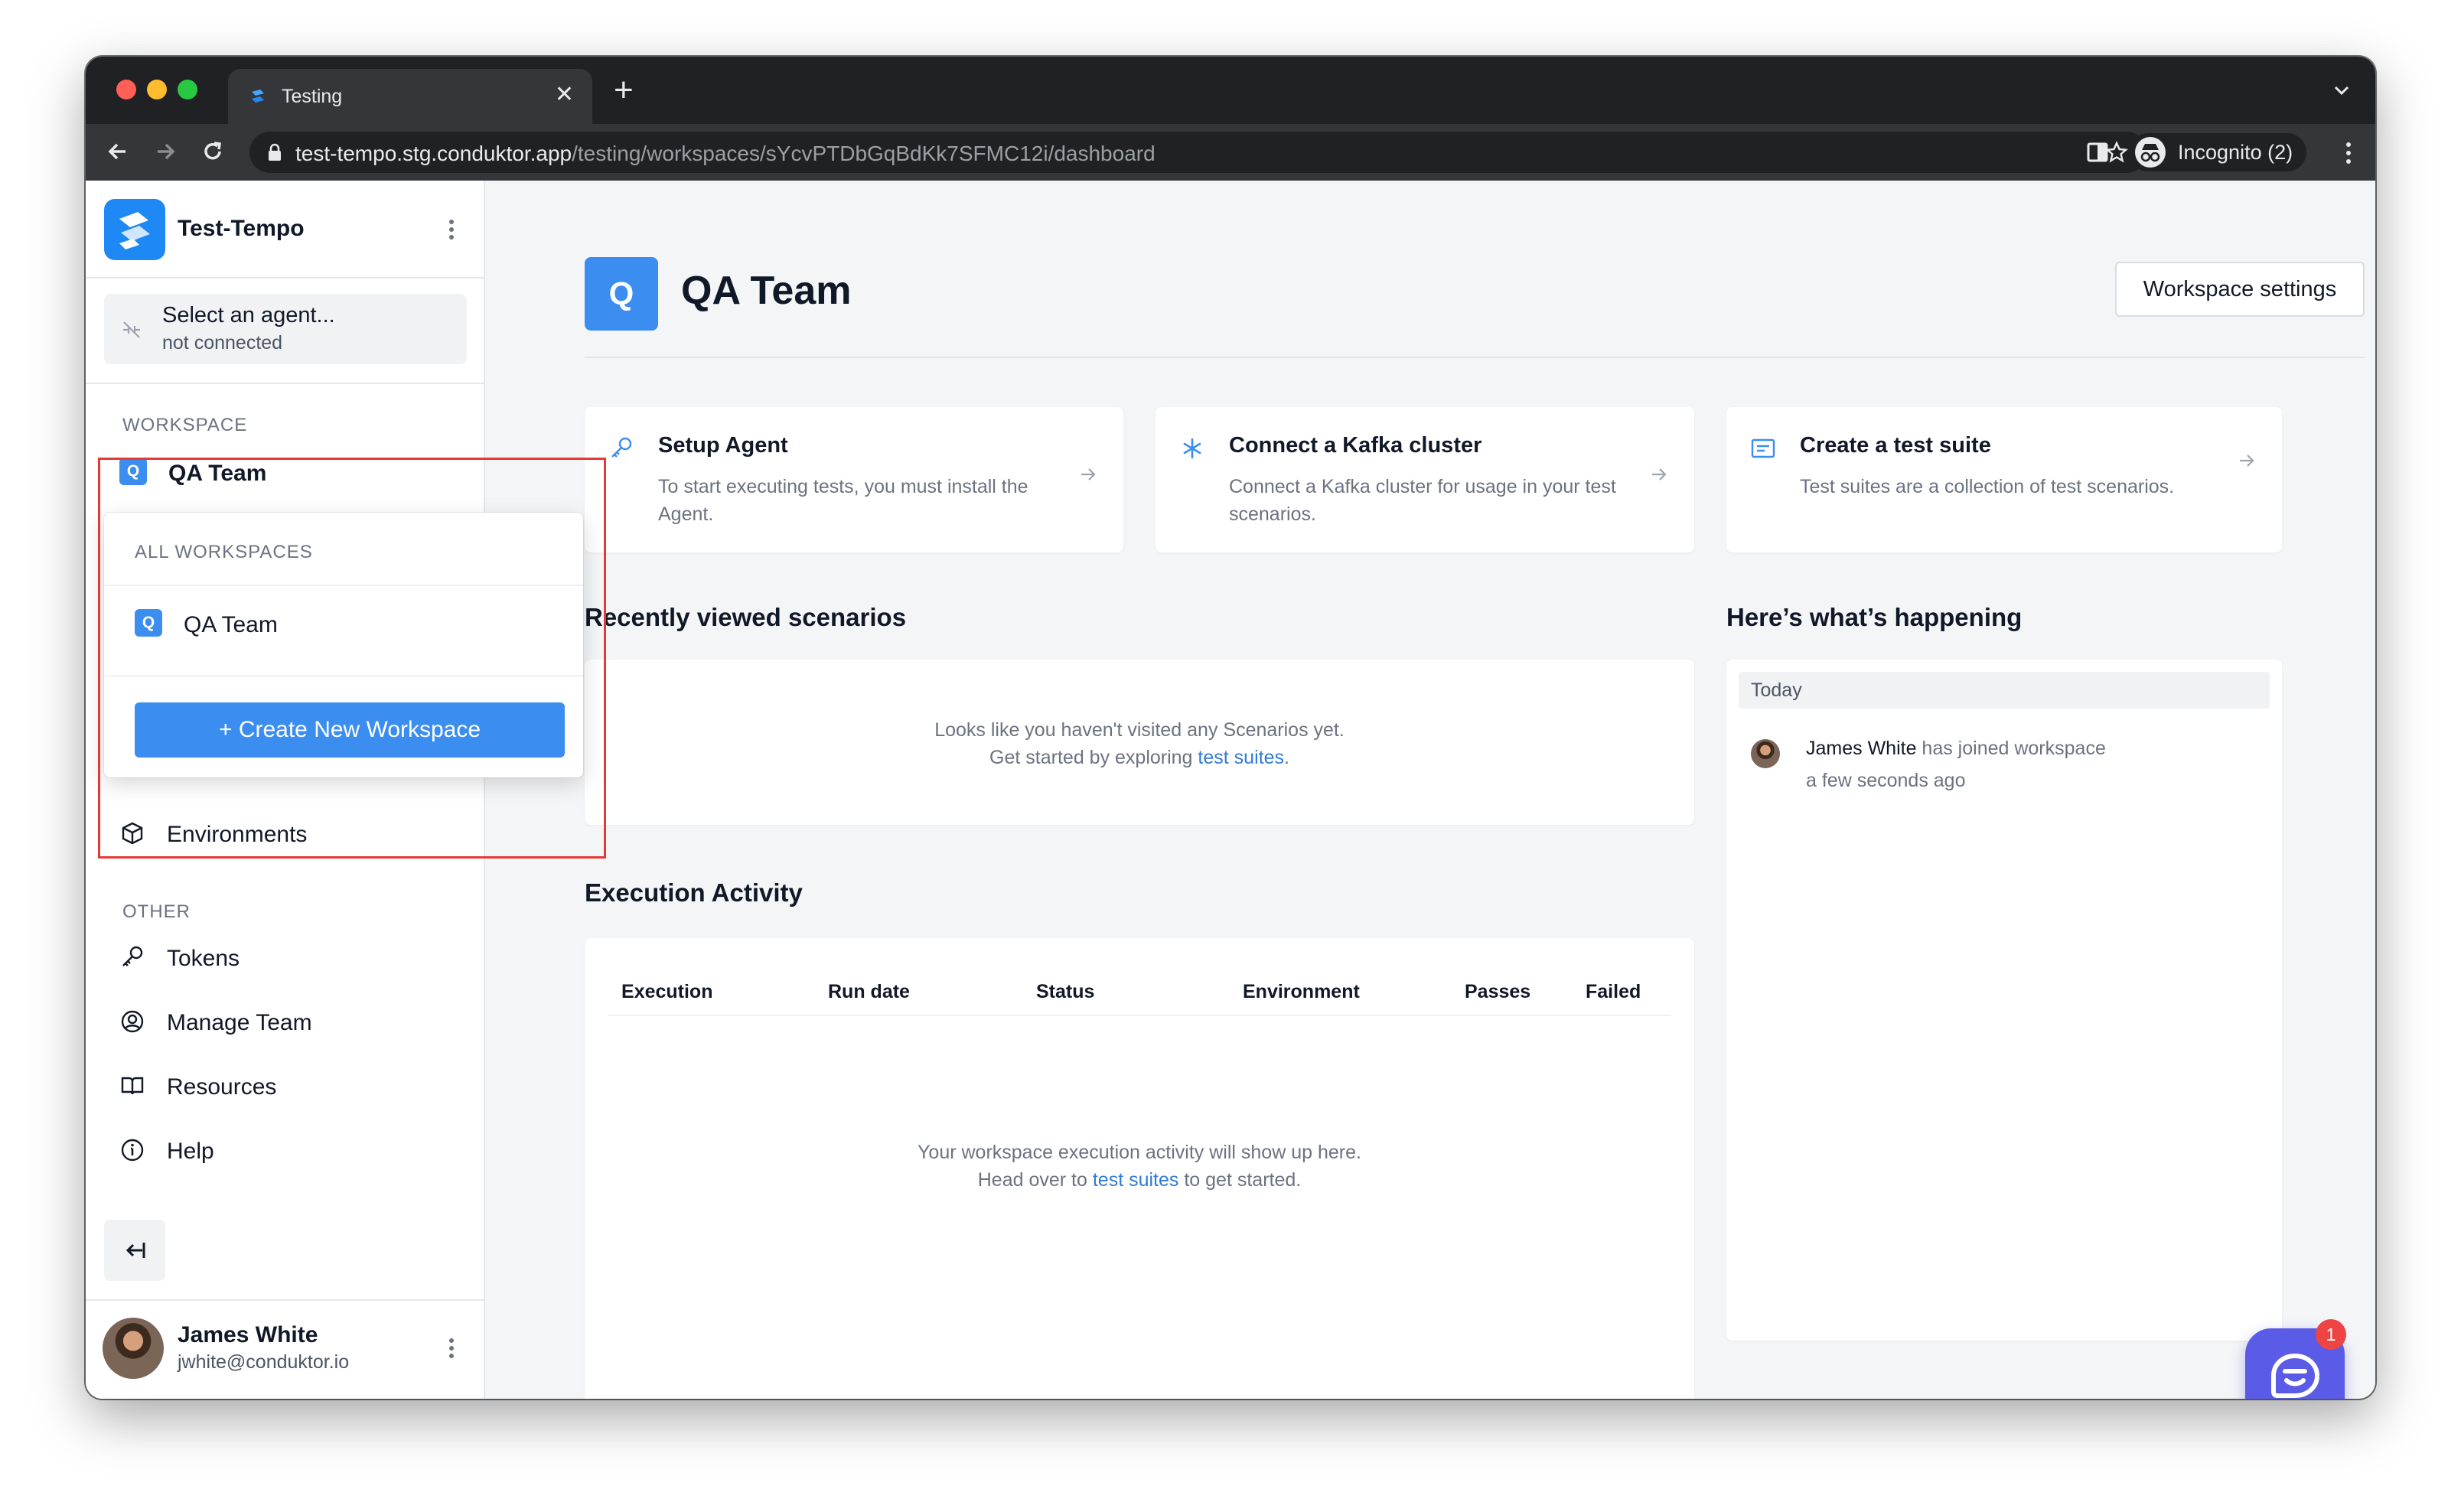 Image resolution: width=2461 pixels, height=1512 pixels. Describe the element at coordinates (564, 95) in the screenshot. I see `tab-close-icon: ✕` at that location.